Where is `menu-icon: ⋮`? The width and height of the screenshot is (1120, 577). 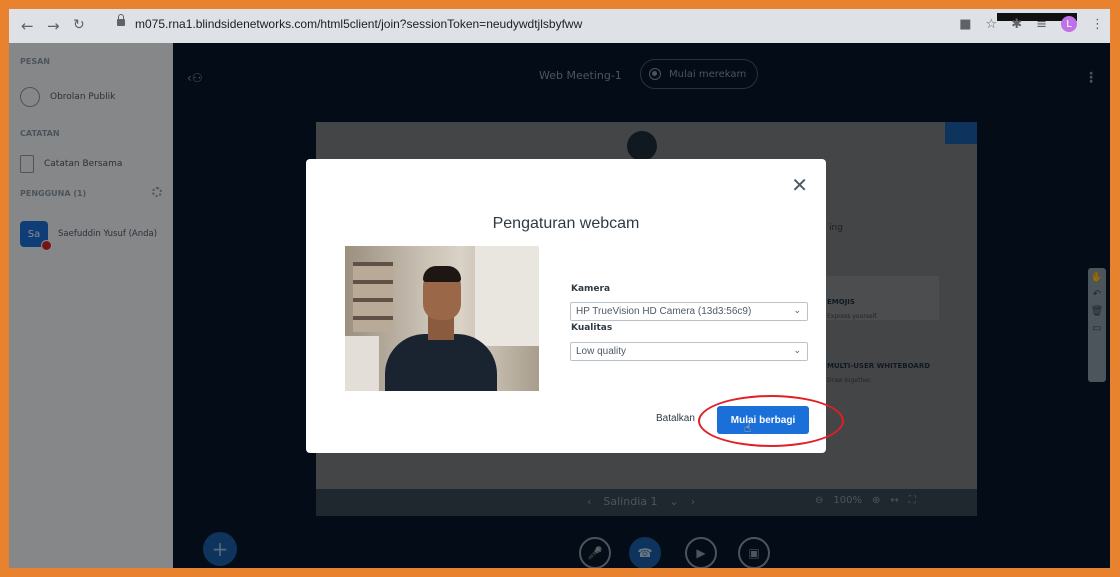 menu-icon: ⋮ is located at coordinates (1097, 24).